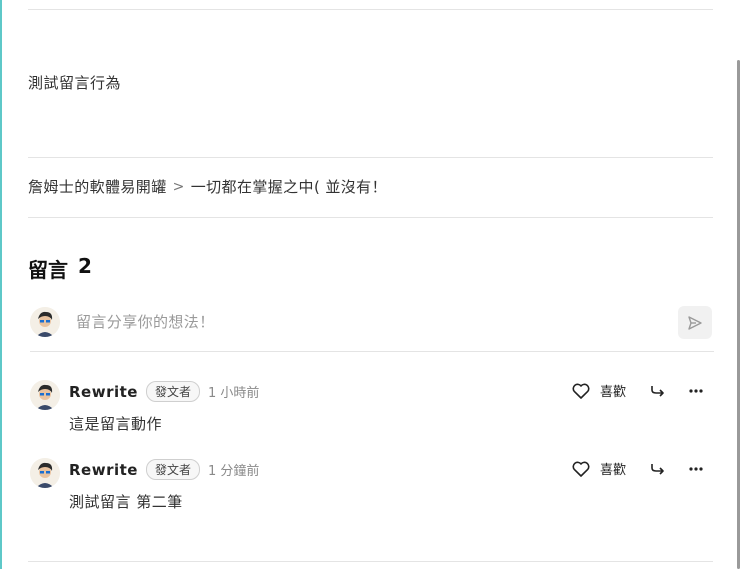  What do you see at coordinates (85, 266) in the screenshot?
I see `comments-count: 2` at bounding box center [85, 266].